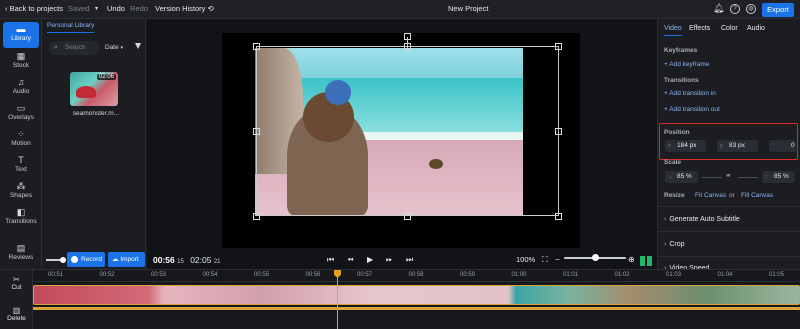  Describe the element at coordinates (407, 36) in the screenshot. I see `rotate-handle` at that location.